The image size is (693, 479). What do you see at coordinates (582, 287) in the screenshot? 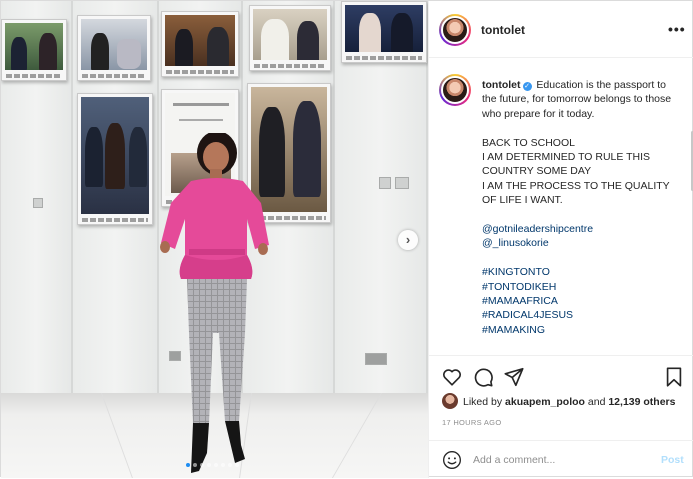
I see `hashtag-link: #TONTODIKEH` at bounding box center [582, 287].